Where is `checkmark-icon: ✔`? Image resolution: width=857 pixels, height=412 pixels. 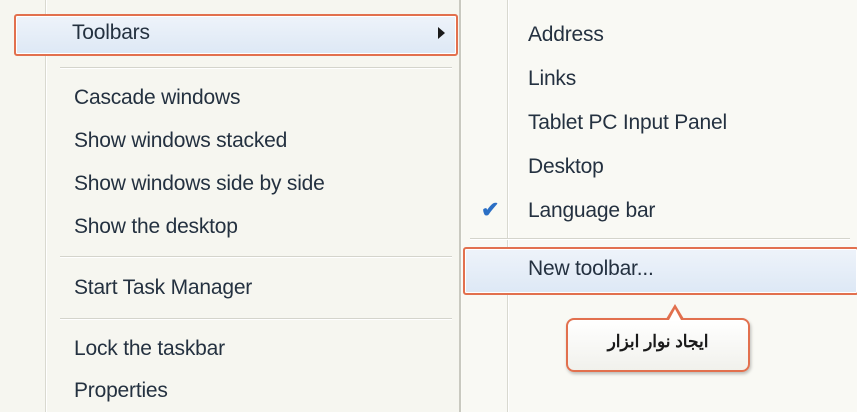
checkmark-icon: ✔ is located at coordinates (490, 209).